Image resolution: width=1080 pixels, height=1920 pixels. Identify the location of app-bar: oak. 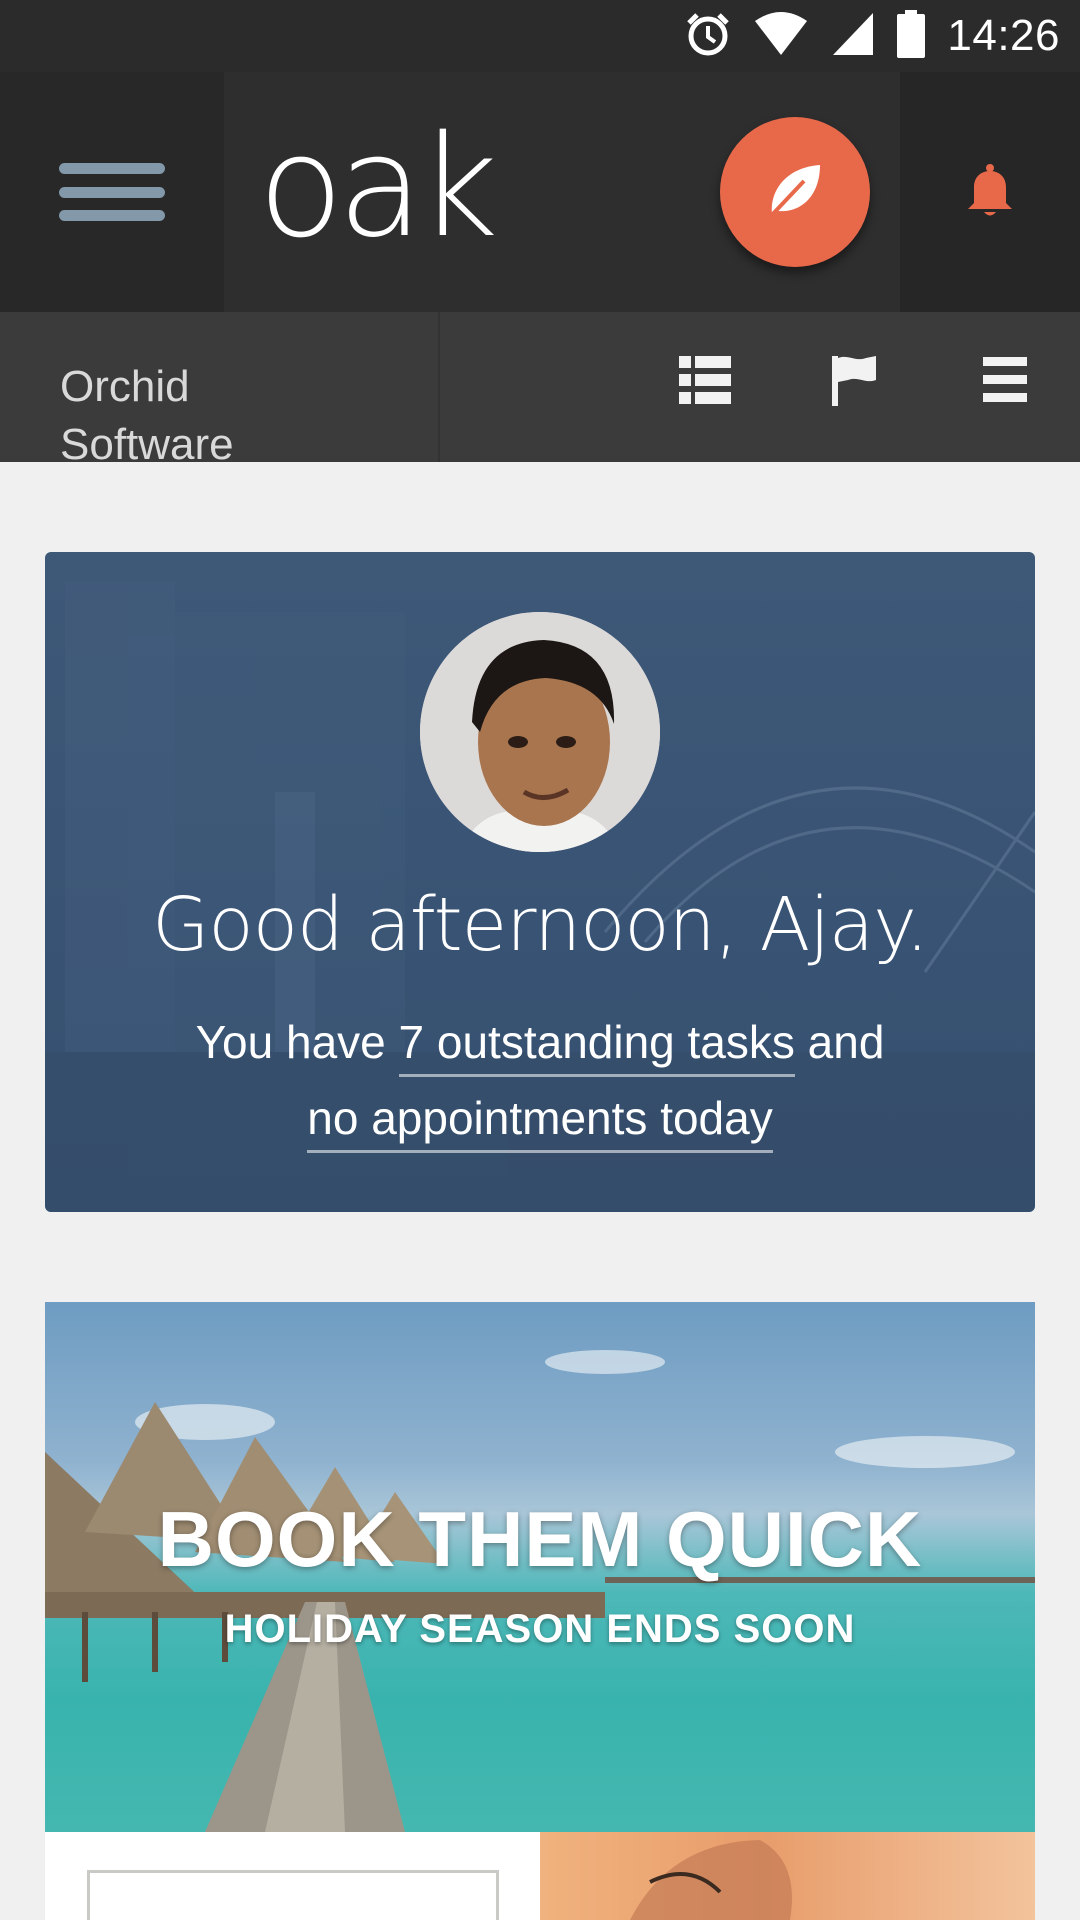
(540, 192).